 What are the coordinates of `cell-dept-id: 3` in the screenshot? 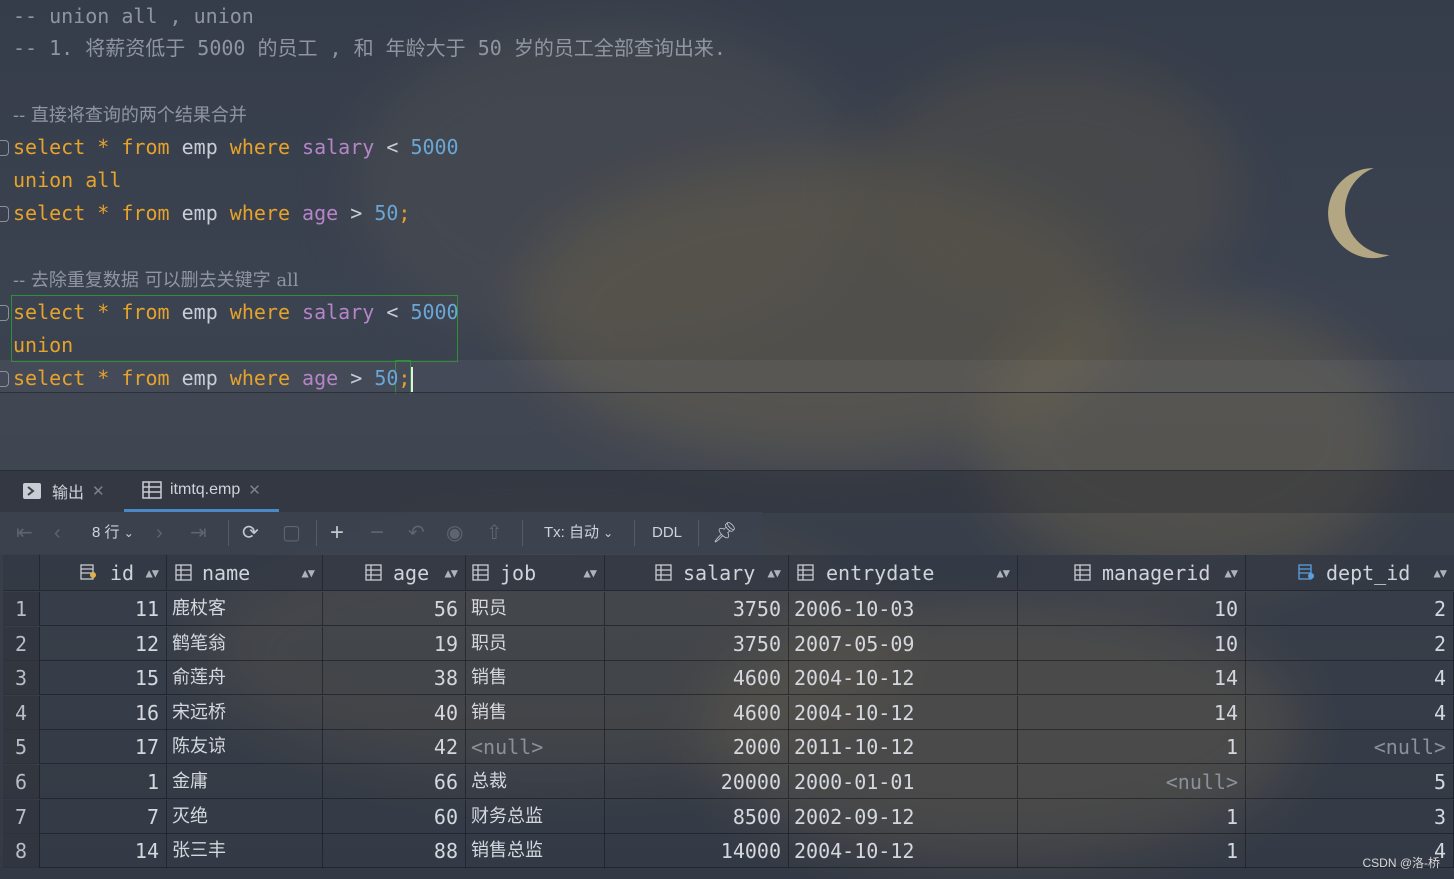 It's located at (1350, 816).